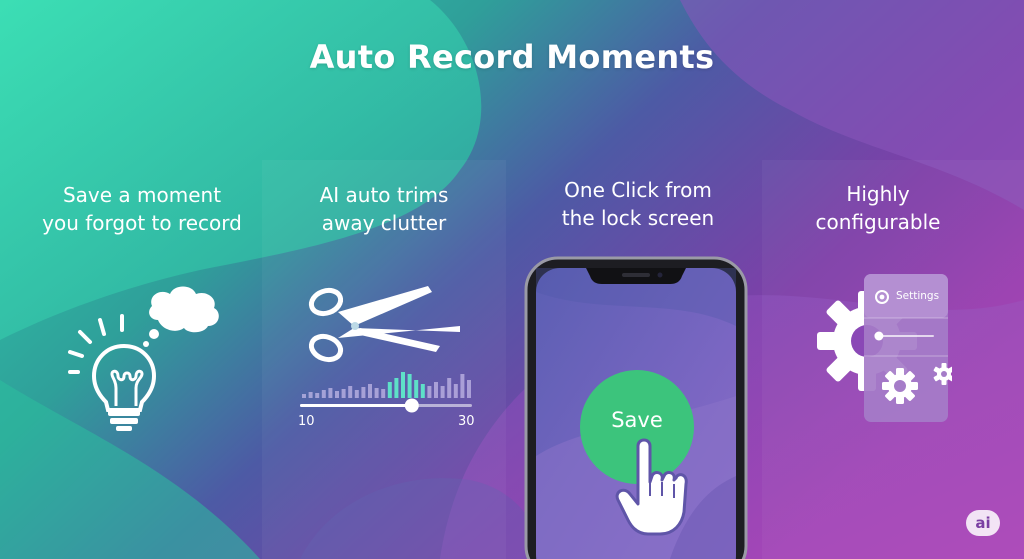 This screenshot has width=1024, height=559. I want to click on feature-caption-1: Save a moment you forgot to record, so click(142, 209).